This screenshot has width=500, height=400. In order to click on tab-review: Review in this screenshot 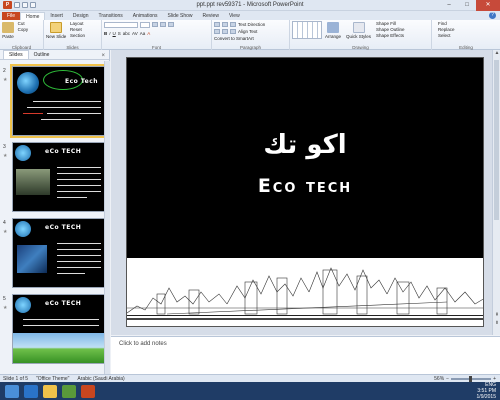, I will do `click(211, 16)`.